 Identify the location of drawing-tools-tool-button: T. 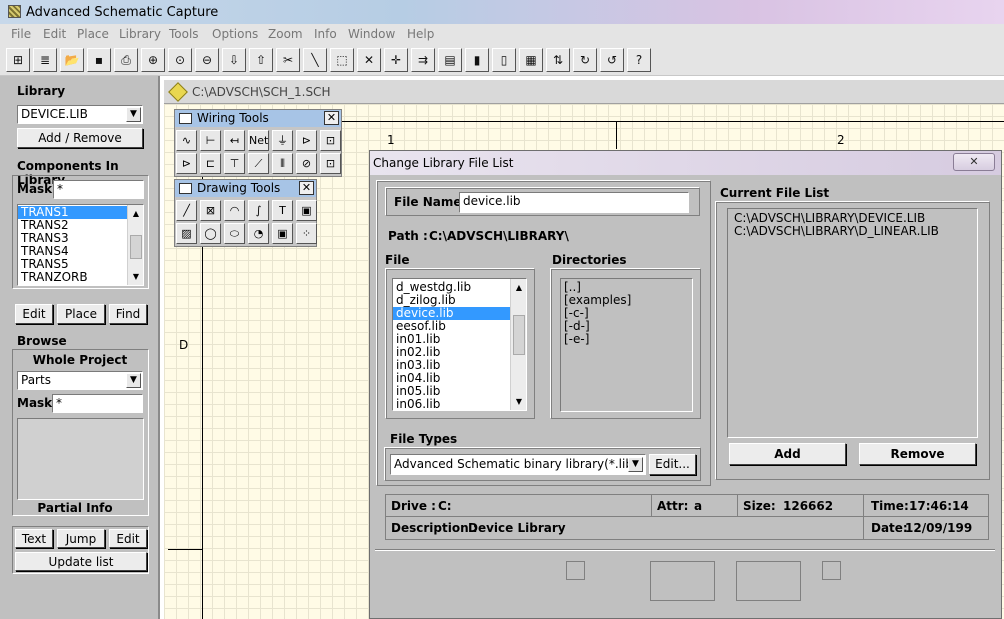
(282, 210).